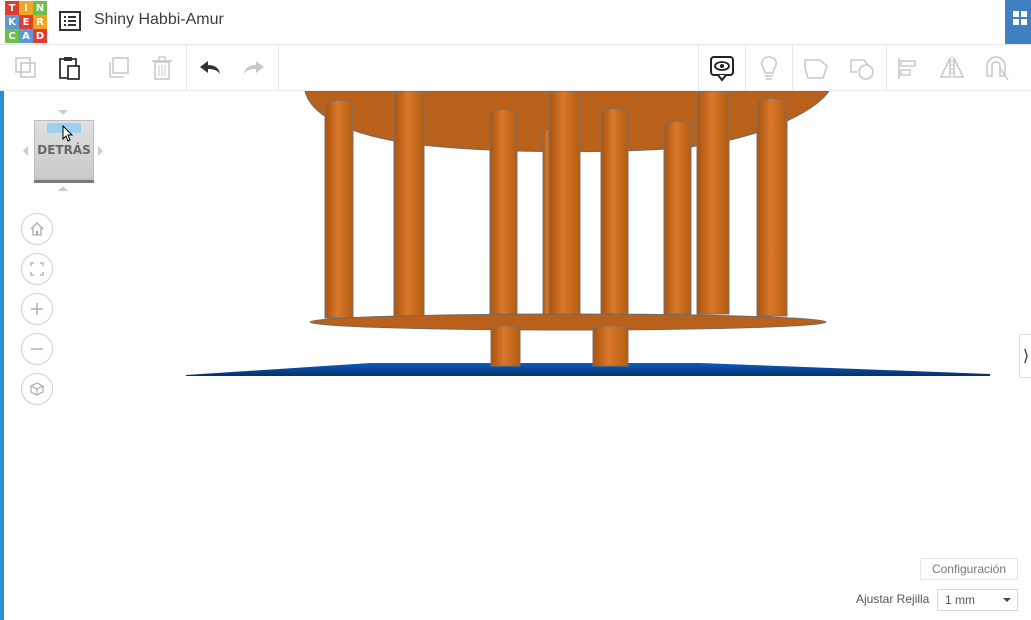  I want to click on zoom-in-button, so click(37, 309).